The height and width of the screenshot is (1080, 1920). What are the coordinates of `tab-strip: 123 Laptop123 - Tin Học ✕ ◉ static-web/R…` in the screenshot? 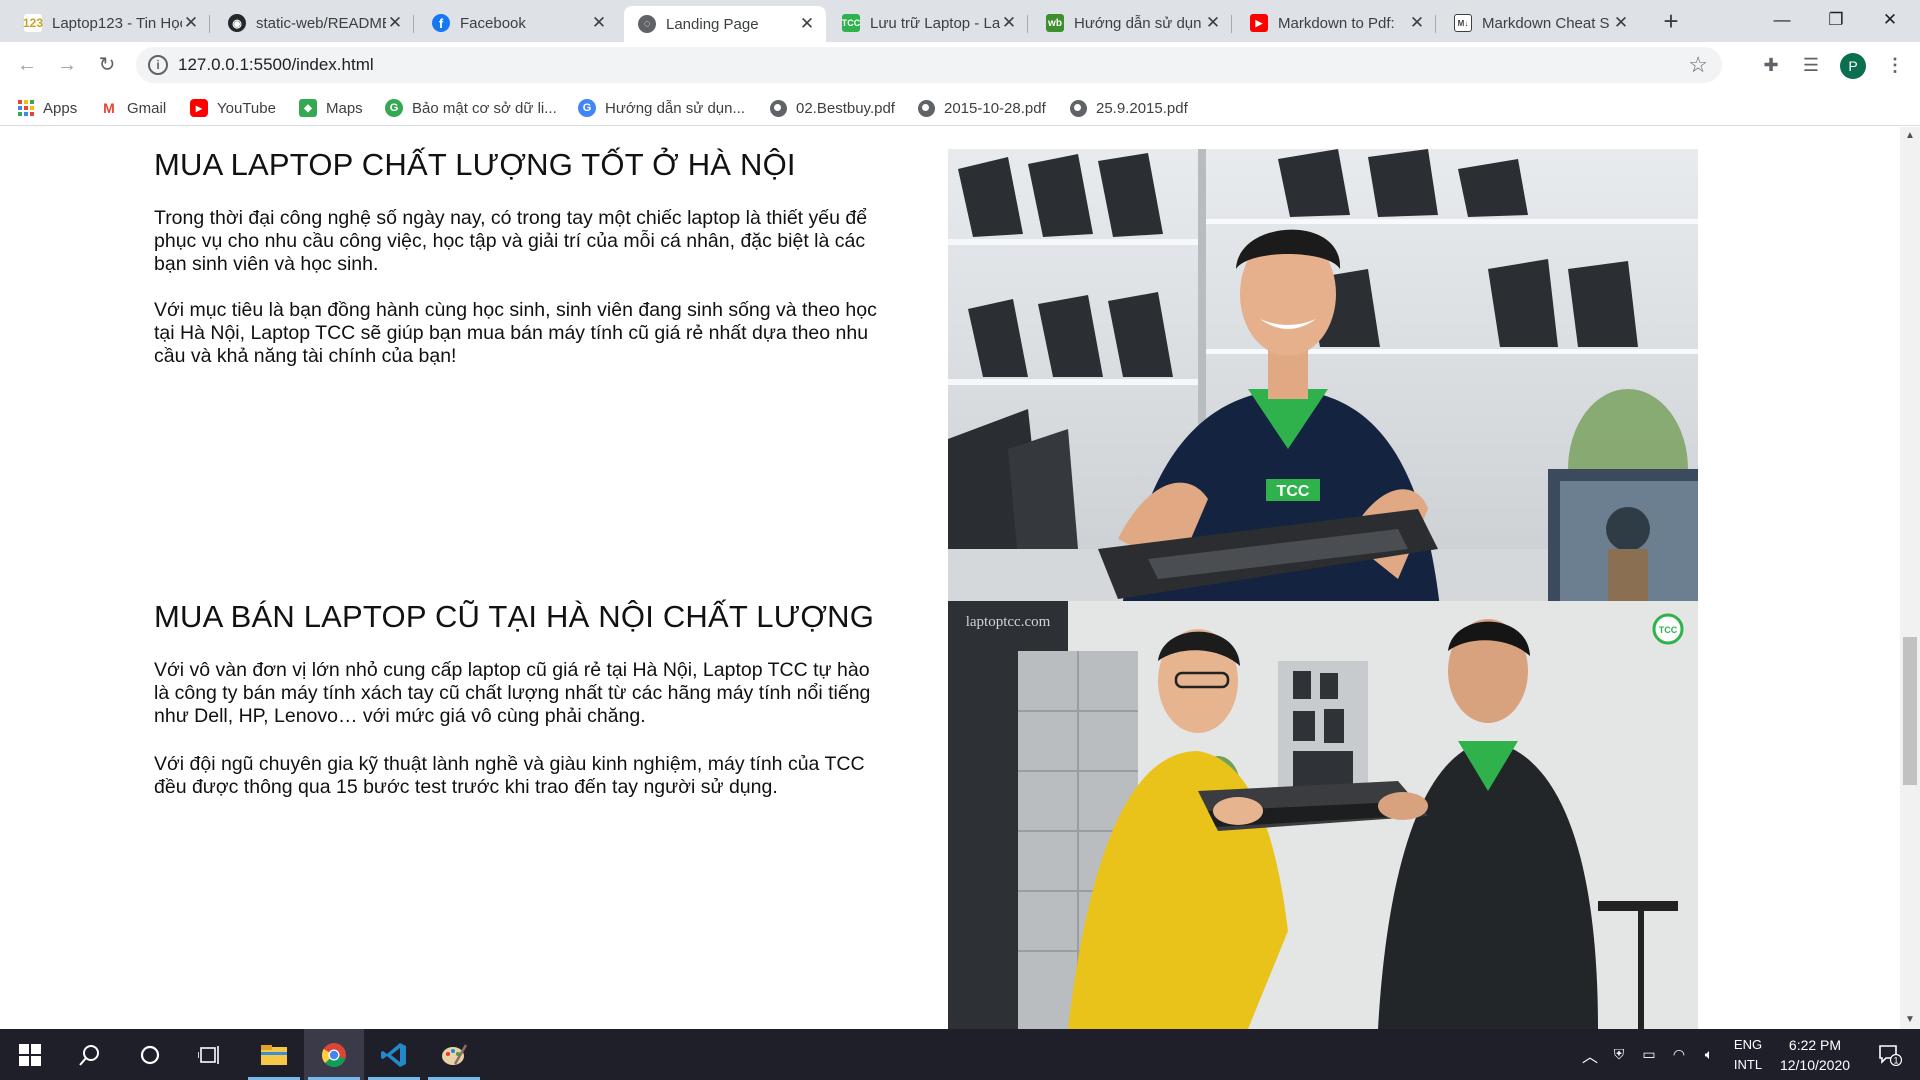 It's located at (960, 21).